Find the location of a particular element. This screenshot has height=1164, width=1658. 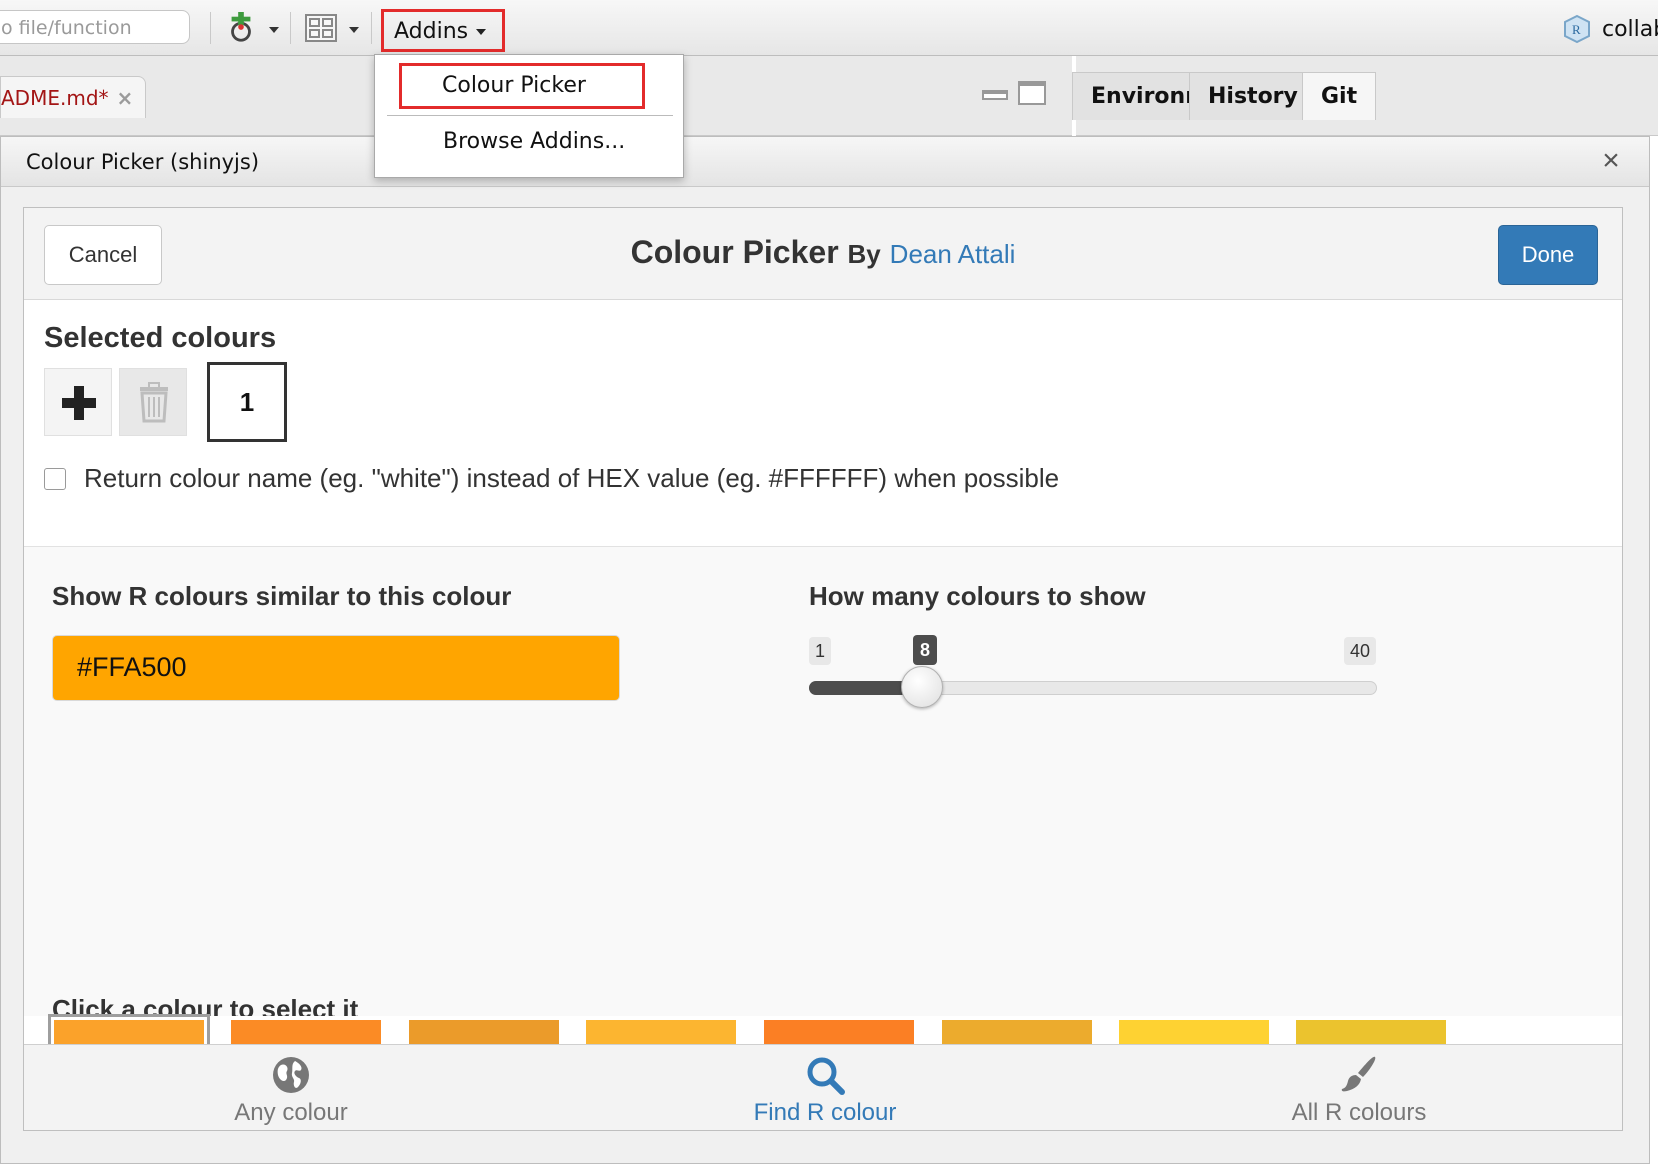

done-button: Done is located at coordinates (1548, 255).